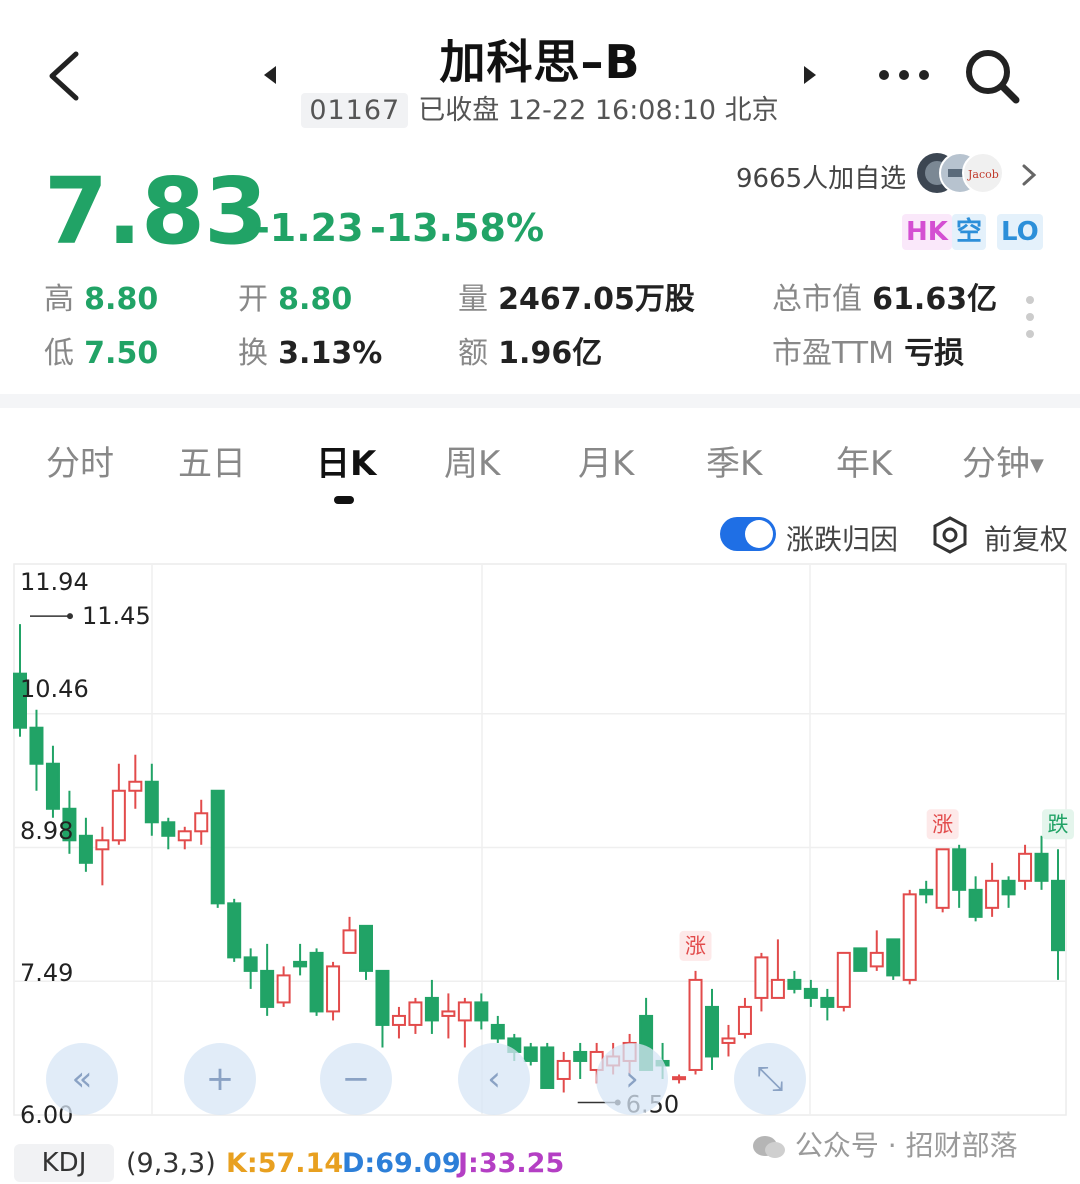 Image resolution: width=1080 pixels, height=1184 pixels. What do you see at coordinates (355, 110) in the screenshot?
I see `stock-code: 01167` at bounding box center [355, 110].